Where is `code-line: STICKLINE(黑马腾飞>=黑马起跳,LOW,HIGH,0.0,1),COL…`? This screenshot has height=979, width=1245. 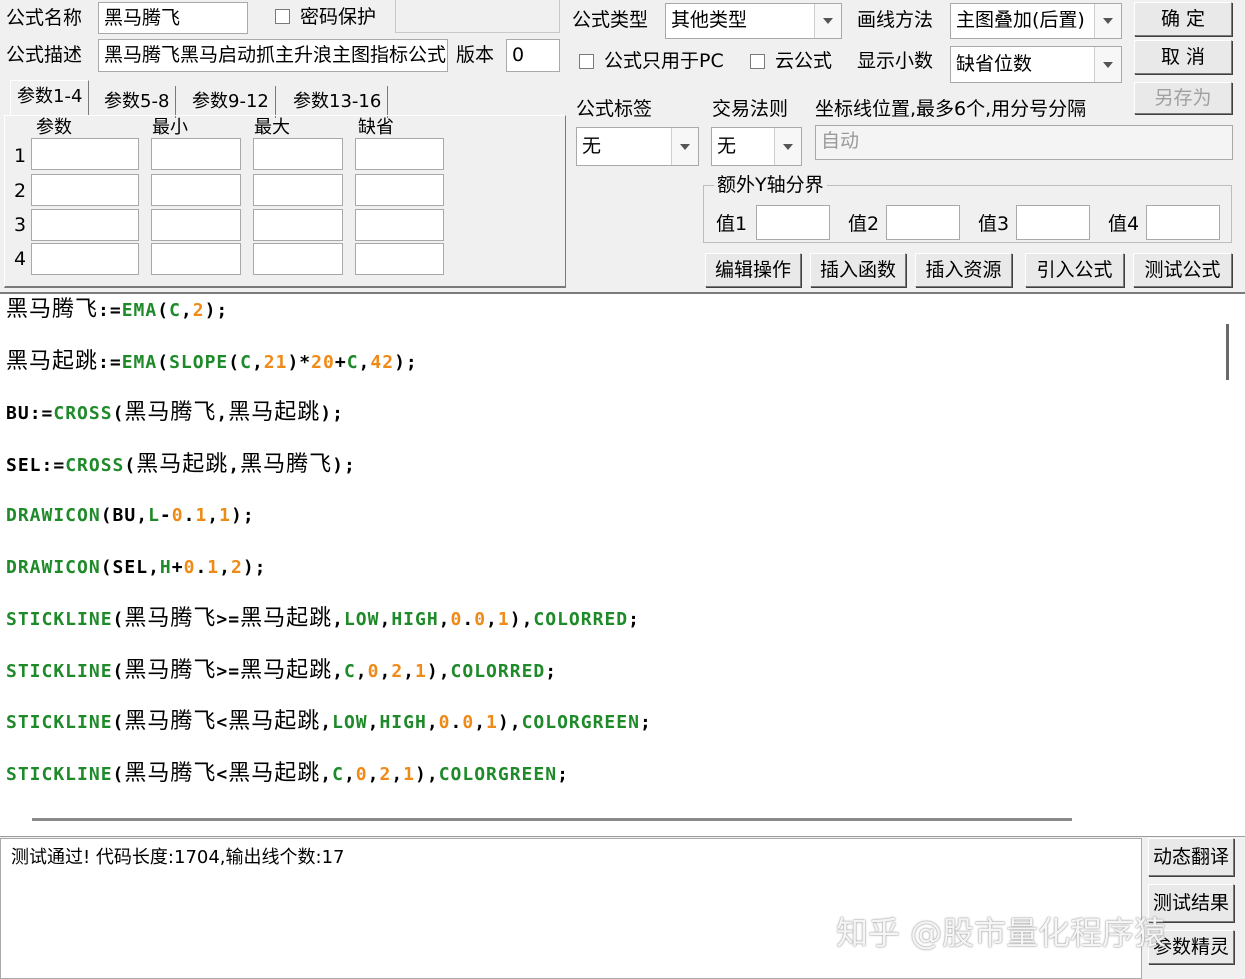
code-line: STICKLINE(黑马腾飞>=黑马起跳,LOW,HIGH,0.0,1),COL… is located at coordinates (323, 619).